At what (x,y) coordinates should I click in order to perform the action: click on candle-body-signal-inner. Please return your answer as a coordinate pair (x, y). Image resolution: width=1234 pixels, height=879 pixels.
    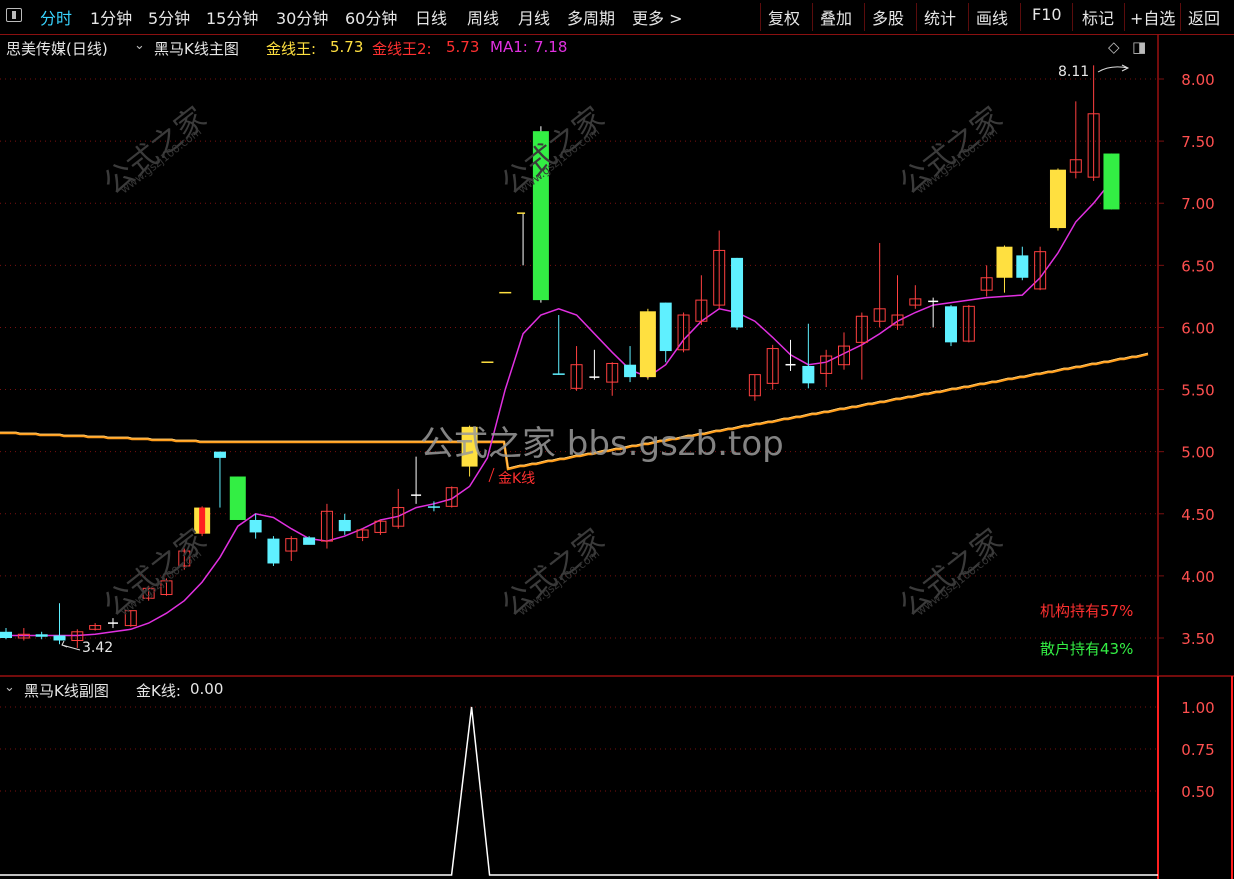
    Looking at the image, I should click on (202, 520).